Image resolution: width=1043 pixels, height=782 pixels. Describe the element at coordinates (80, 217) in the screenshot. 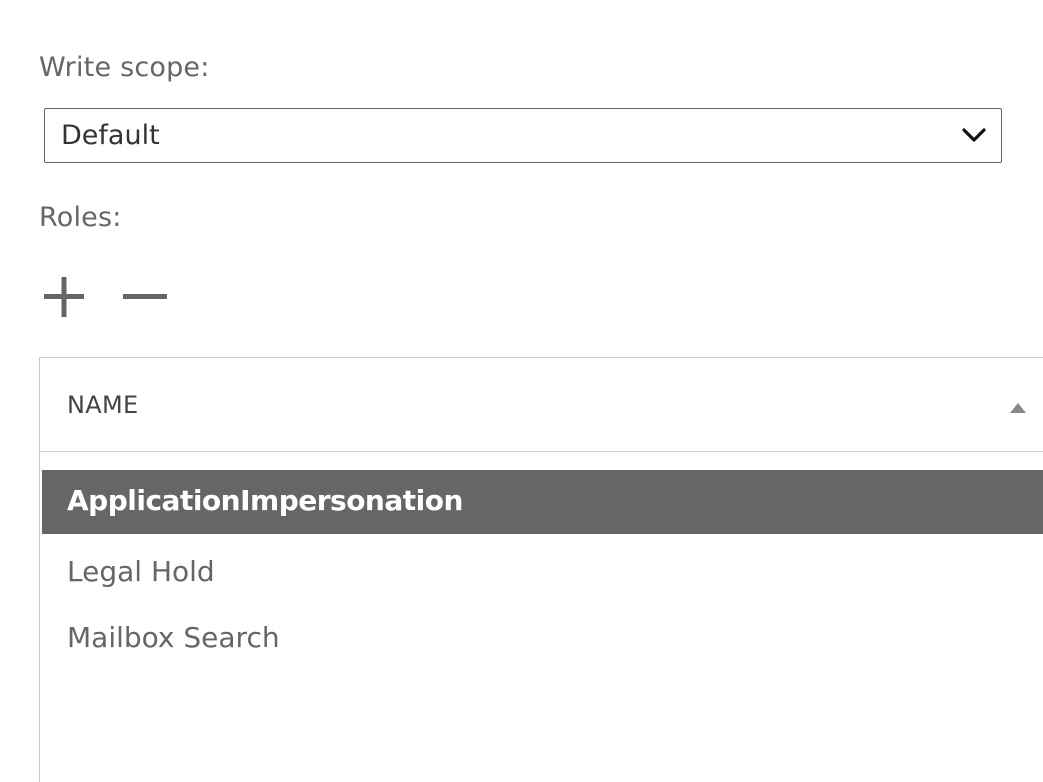

I see `roles-label: Roles:` at that location.